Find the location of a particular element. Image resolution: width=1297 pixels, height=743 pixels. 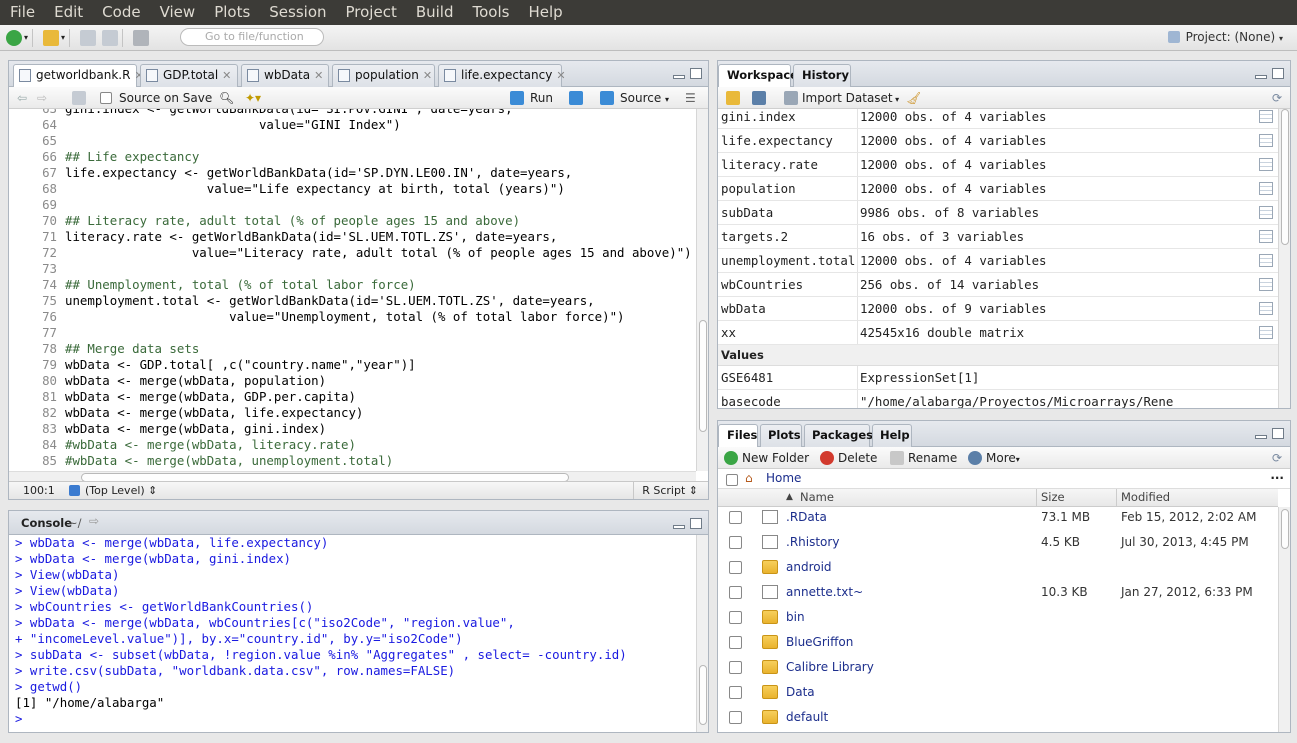

outline-icon: ☰ is located at coordinates (690, 98).